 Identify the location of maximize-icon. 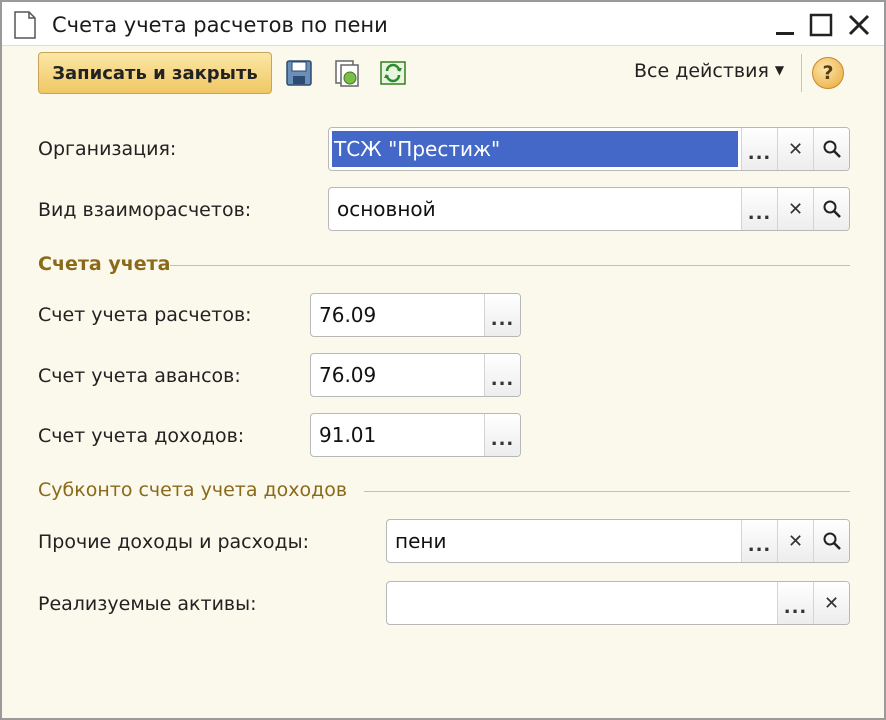
(821, 25).